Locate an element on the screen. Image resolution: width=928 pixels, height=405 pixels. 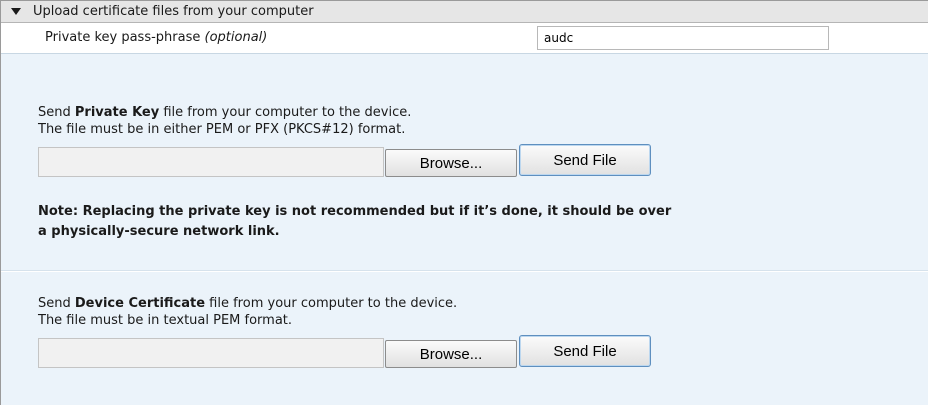
device-cert-line1-prefix: Send is located at coordinates (56, 303).